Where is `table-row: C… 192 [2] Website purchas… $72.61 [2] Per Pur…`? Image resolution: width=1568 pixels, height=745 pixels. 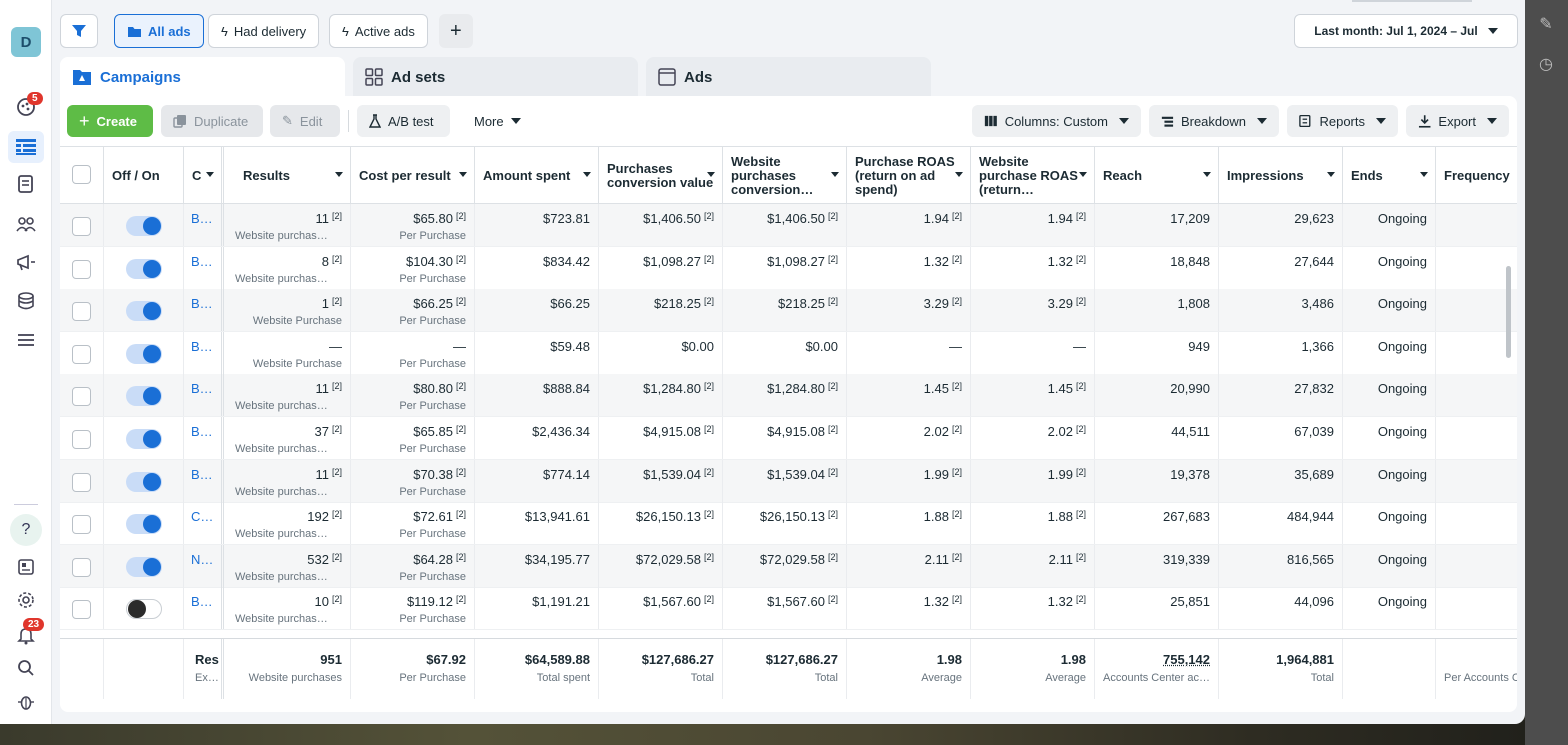
table-row: C… 192 [2] Website purchas… $72.61 [2] Per Pur… is located at coordinates (788, 524).